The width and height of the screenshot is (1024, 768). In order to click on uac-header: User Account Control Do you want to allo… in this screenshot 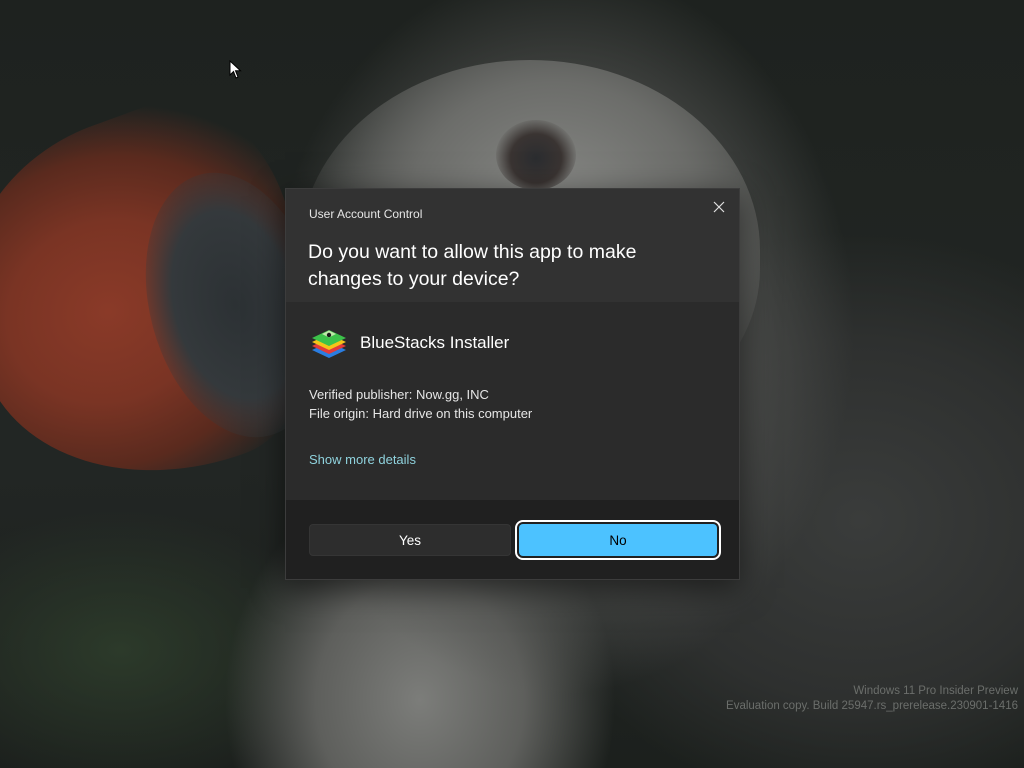, I will do `click(512, 245)`.